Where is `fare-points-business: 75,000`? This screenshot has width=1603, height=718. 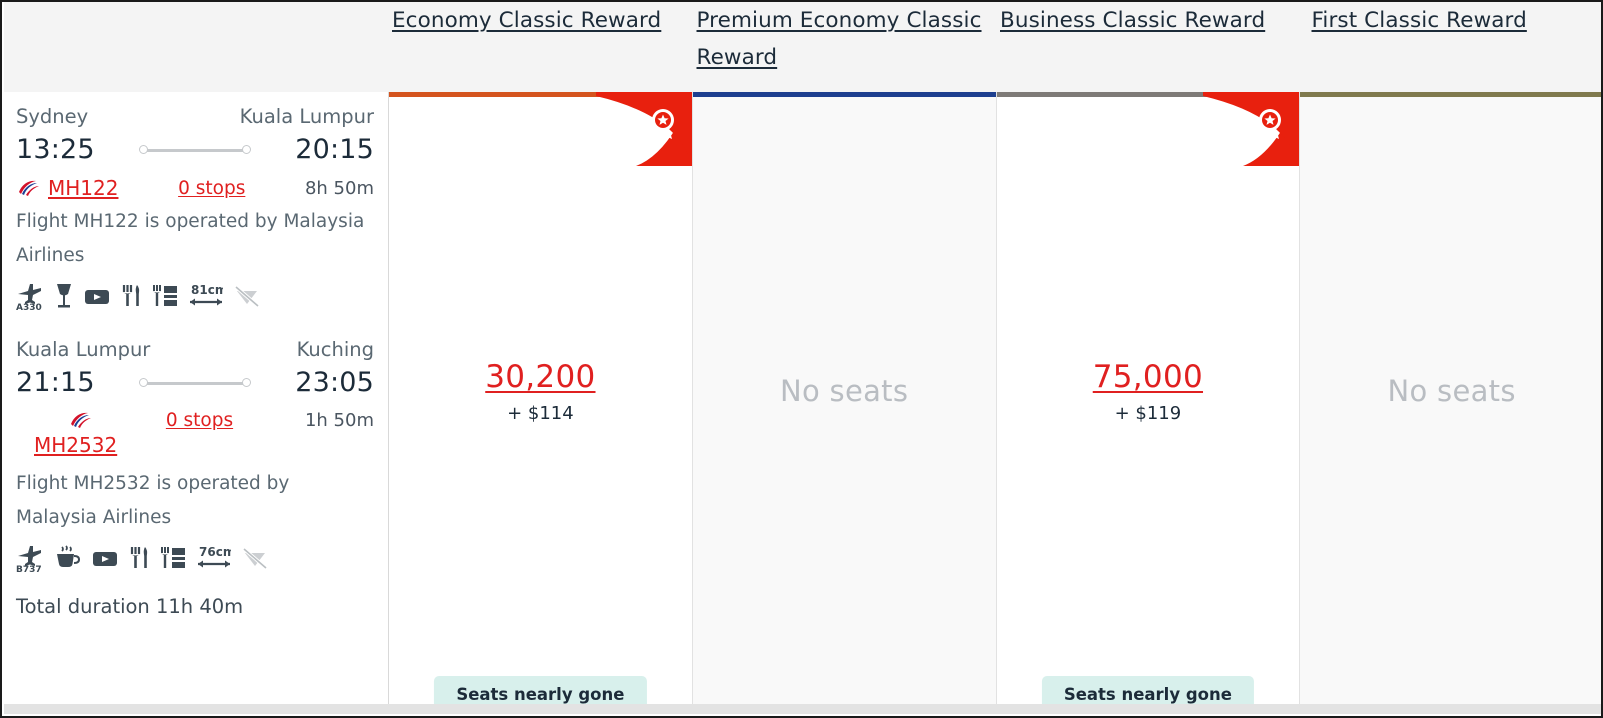
fare-points-business: 75,000 is located at coordinates (1148, 377).